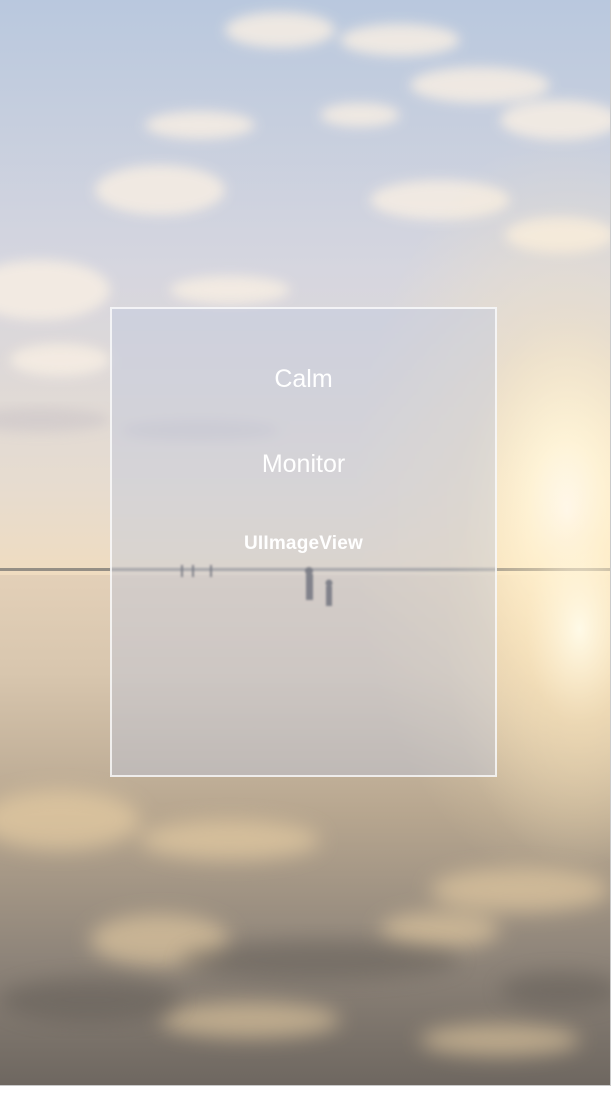 The width and height of the screenshot is (614, 1094). What do you see at coordinates (303, 379) in the screenshot?
I see `title-label: Calm` at bounding box center [303, 379].